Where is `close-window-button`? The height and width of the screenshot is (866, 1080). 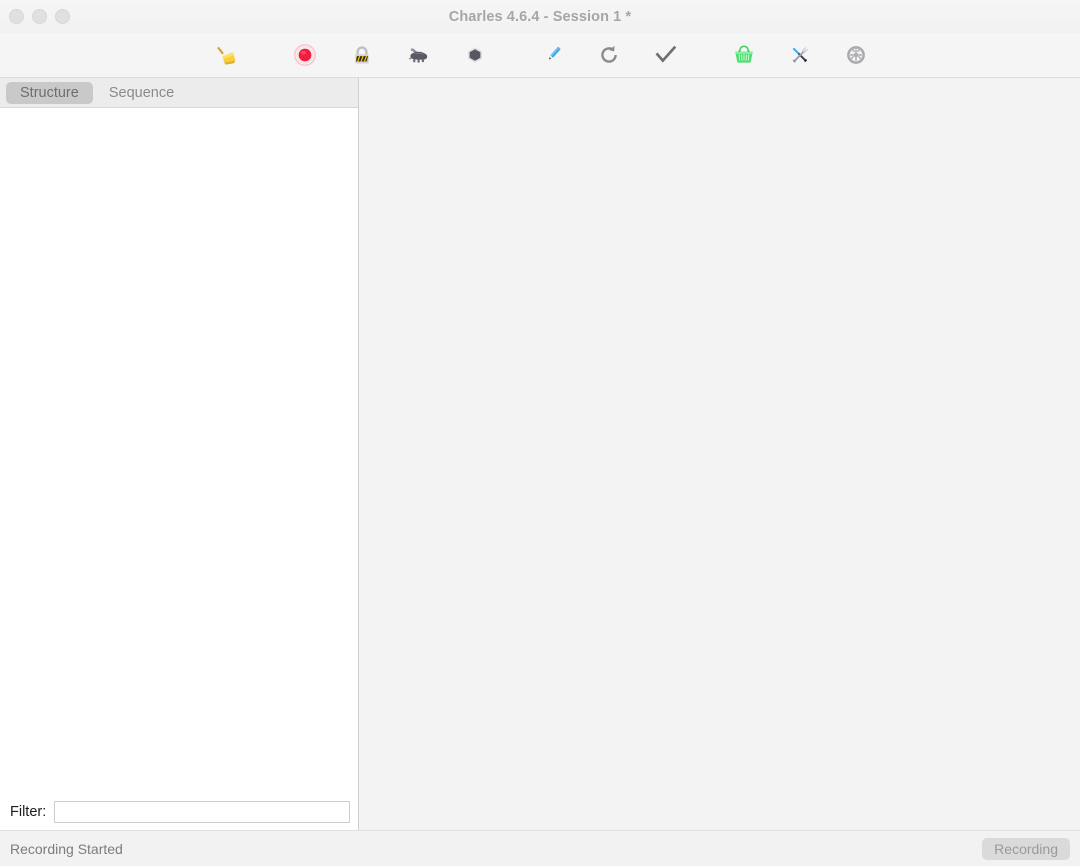
close-window-button is located at coordinates (16, 16).